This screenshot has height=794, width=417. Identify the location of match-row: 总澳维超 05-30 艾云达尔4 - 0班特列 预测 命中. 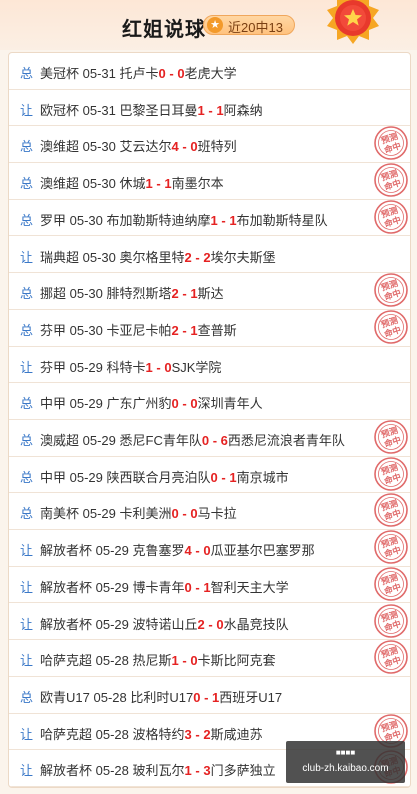
(209, 145).